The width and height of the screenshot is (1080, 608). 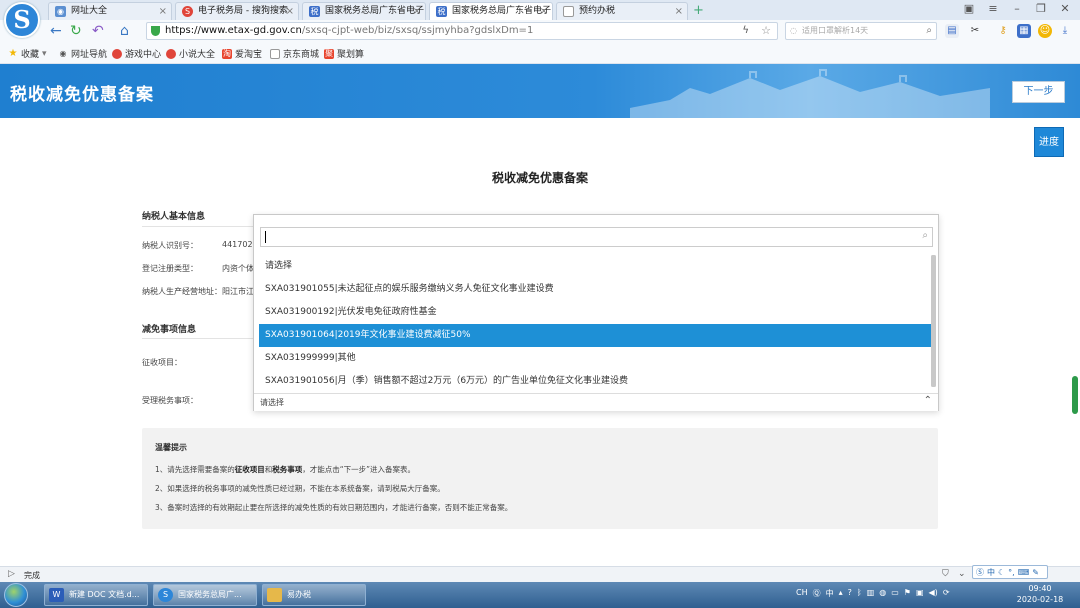 I want to click on download-icon: ⤓, so click(x=1065, y=31).